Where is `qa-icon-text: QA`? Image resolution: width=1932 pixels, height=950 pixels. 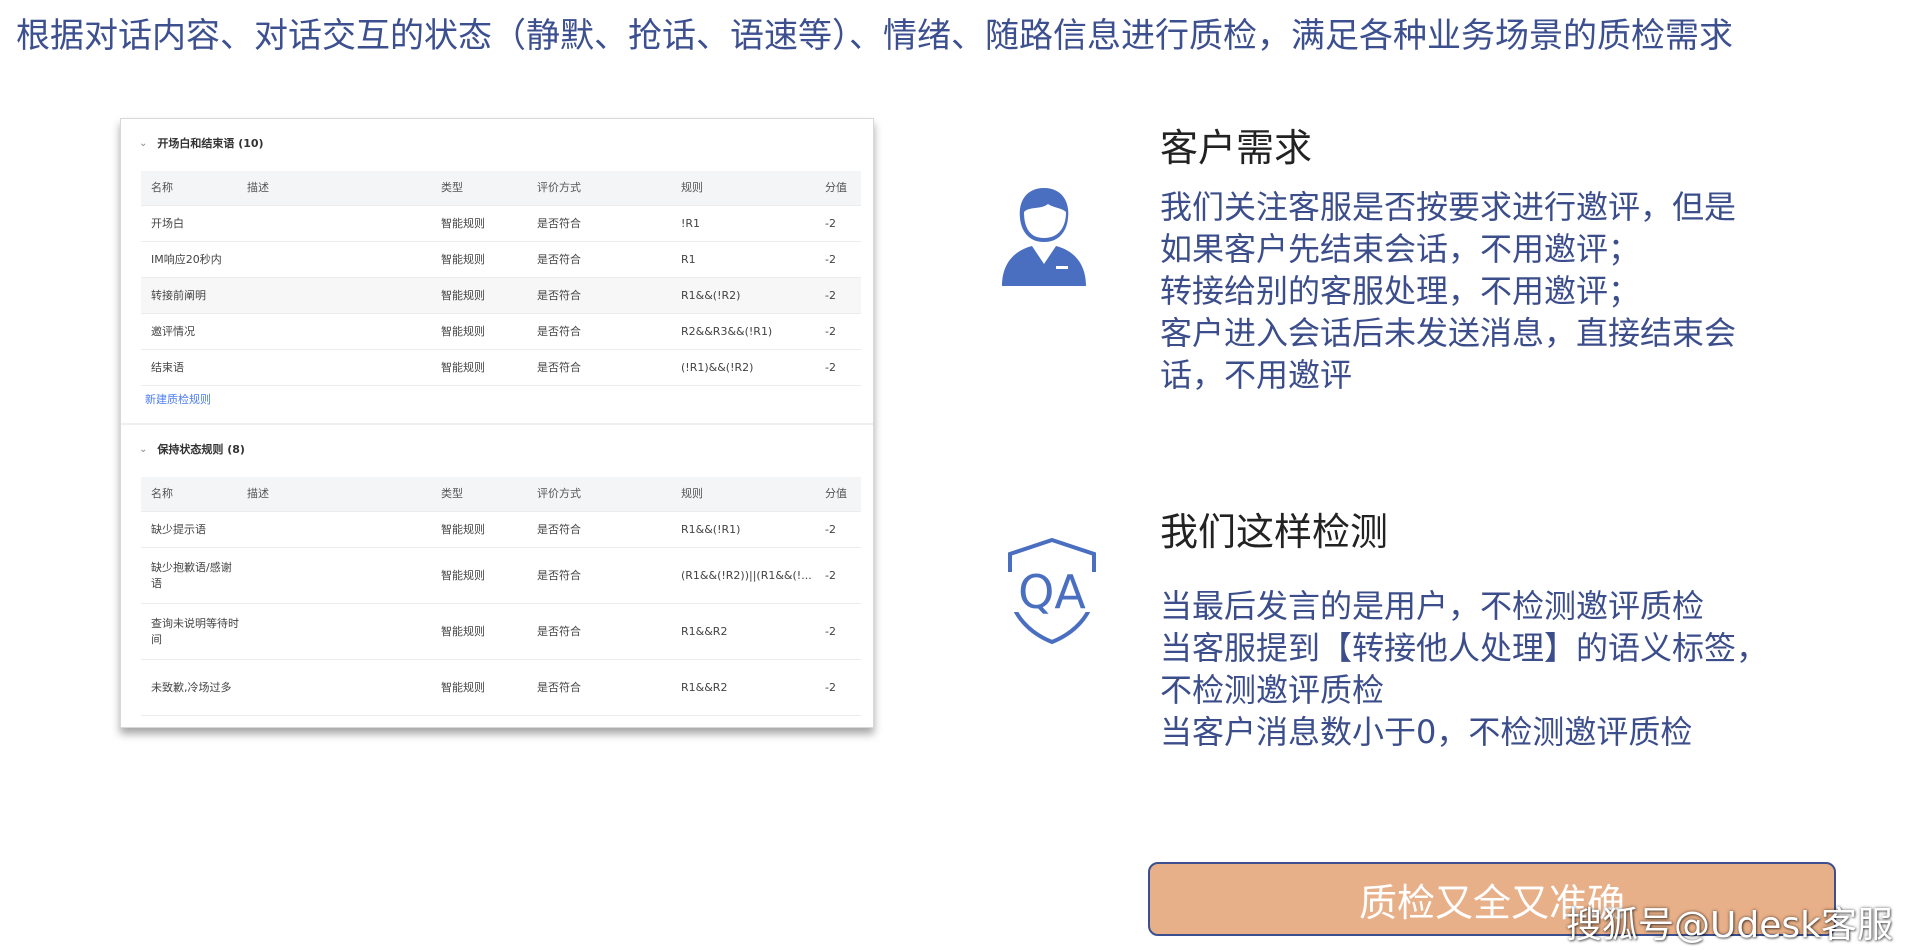
qa-icon-text: QA is located at coordinates (1052, 592).